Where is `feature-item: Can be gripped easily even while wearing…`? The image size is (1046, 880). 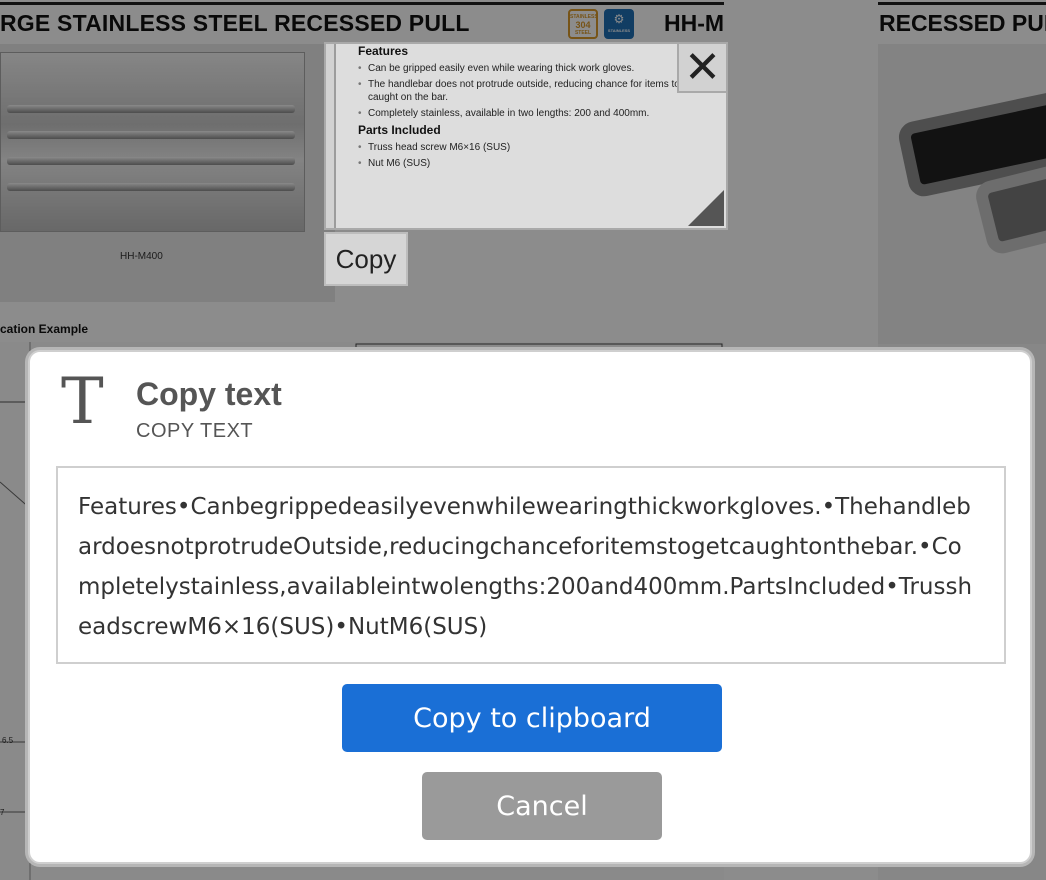 feature-item: Can be gripped easily even while wearing… is located at coordinates (531, 68).